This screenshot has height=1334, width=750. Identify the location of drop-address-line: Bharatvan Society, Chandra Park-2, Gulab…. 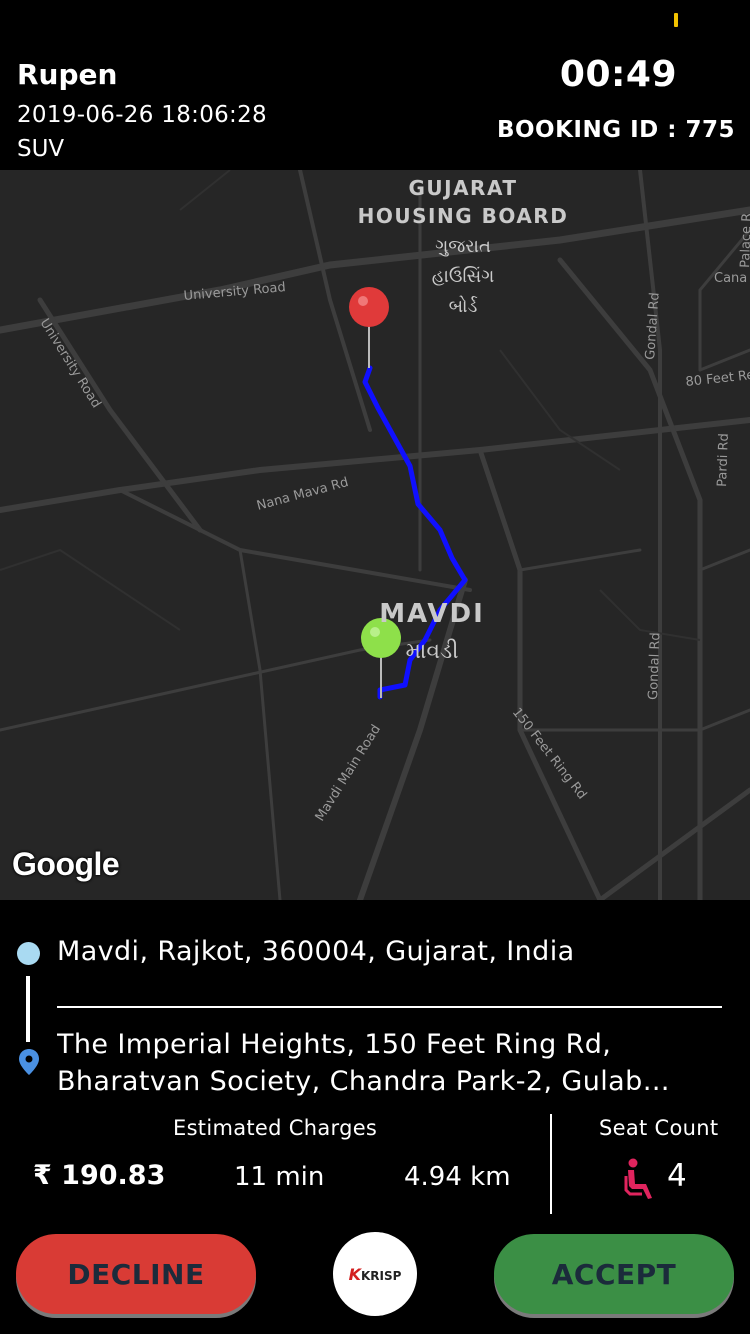
(364, 1081).